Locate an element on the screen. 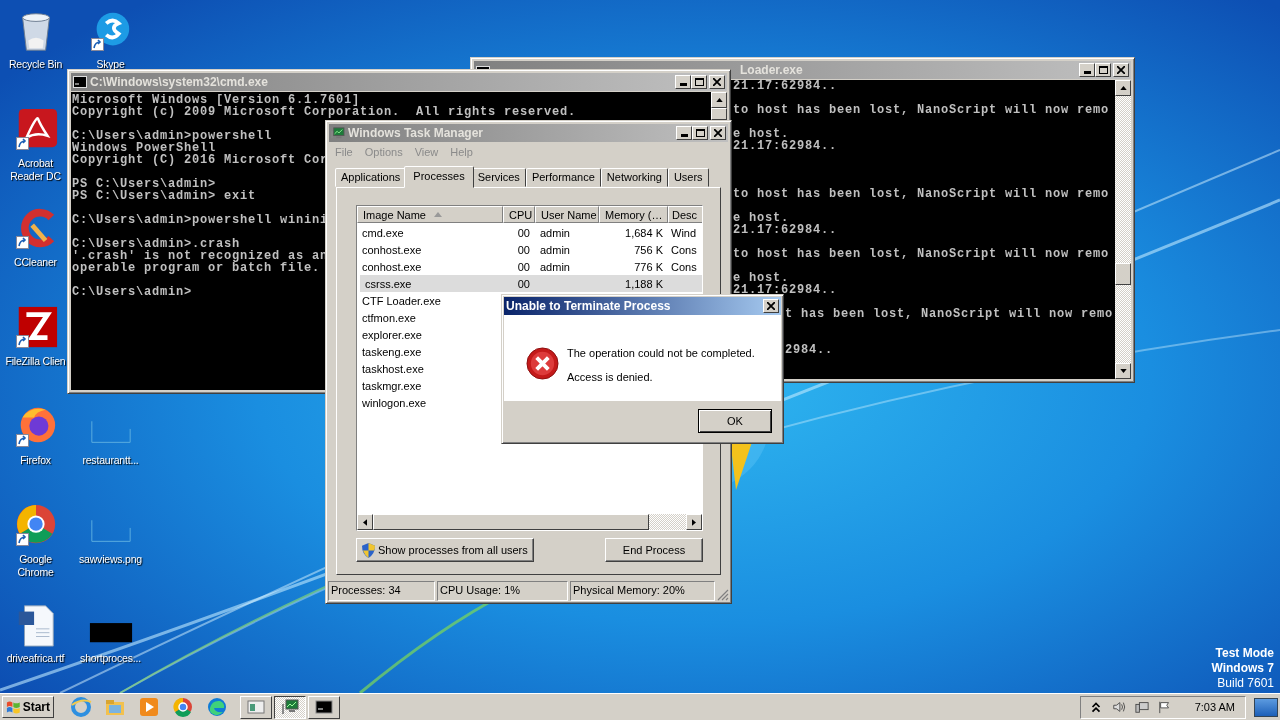 The image size is (1280, 720). system-notice-text: Windows 7 is located at coordinates (1242, 668).